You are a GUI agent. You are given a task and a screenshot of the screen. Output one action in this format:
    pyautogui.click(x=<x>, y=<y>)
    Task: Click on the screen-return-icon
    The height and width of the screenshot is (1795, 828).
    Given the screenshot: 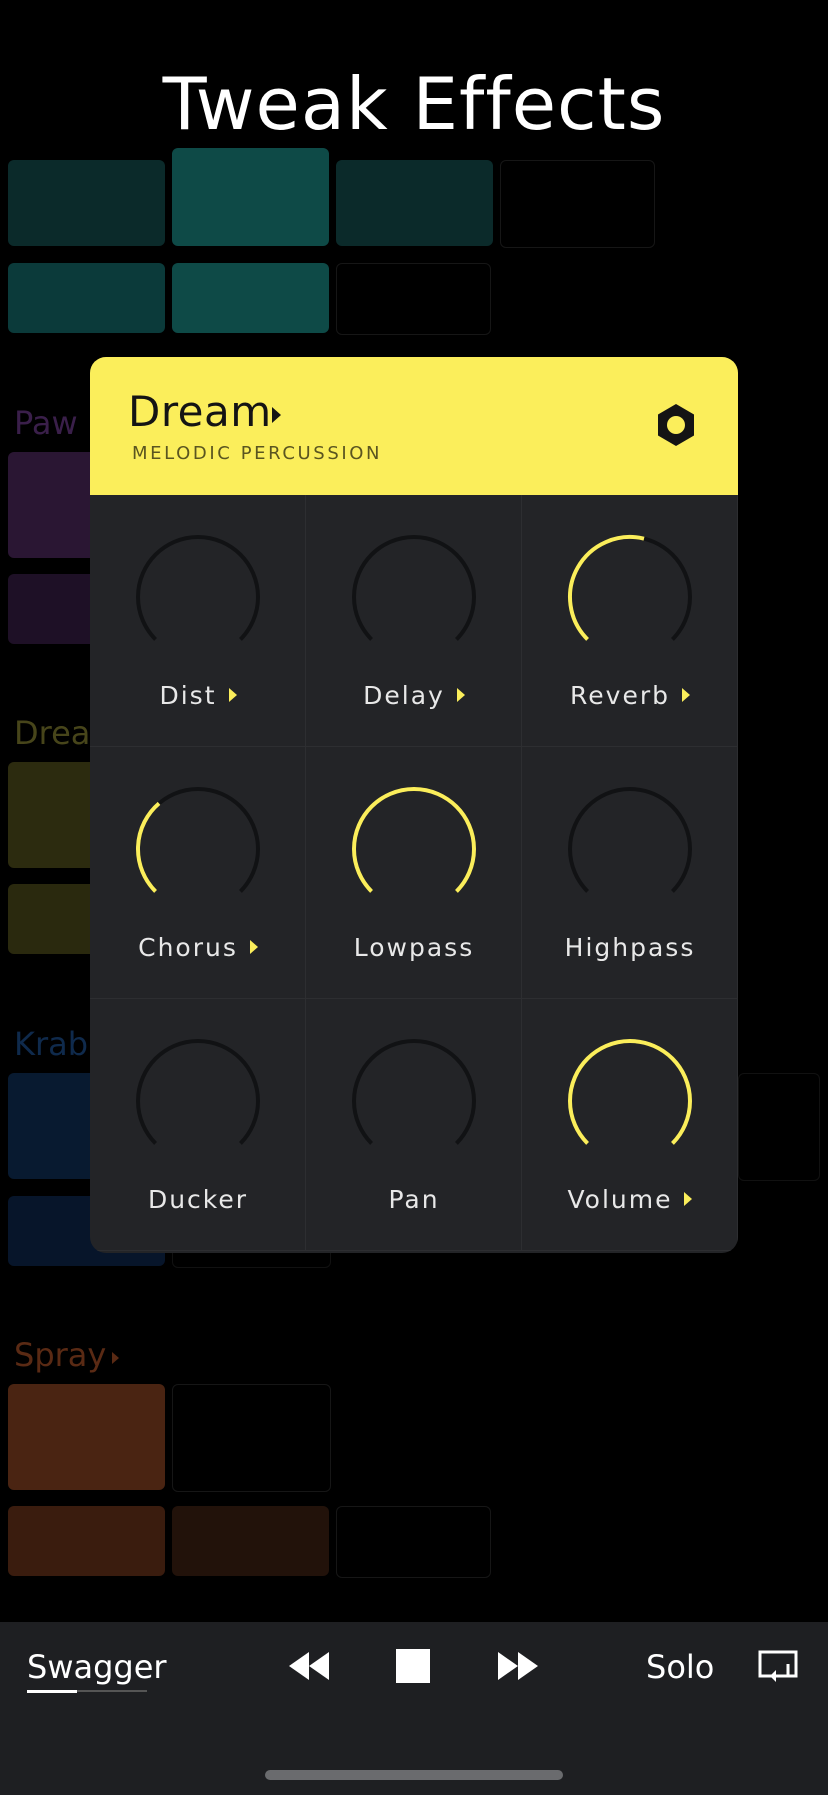 What is the action you would take?
    pyautogui.click(x=778, y=1667)
    